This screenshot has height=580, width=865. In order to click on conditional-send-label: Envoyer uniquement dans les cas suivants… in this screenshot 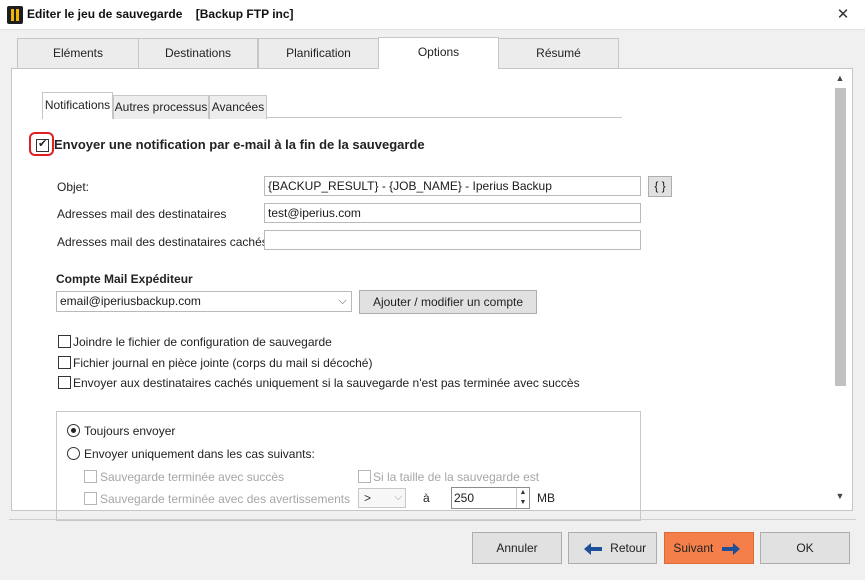, I will do `click(199, 454)`.